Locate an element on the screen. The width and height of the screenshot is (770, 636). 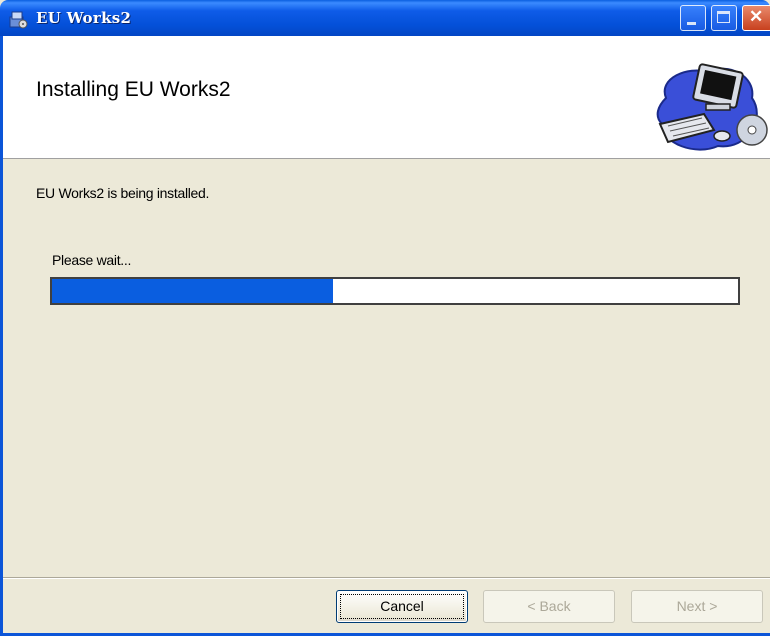
back-label: < Back is located at coordinates (549, 606).